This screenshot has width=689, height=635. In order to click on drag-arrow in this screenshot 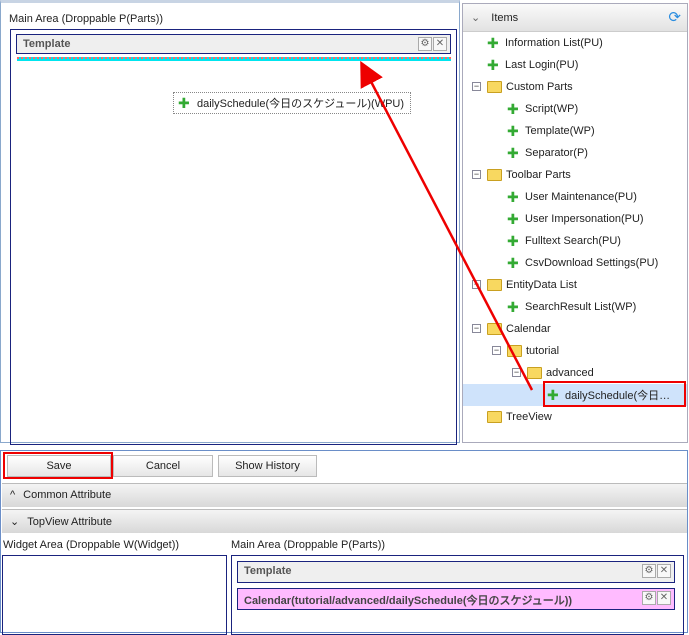, I will do `click(447, 225)`.